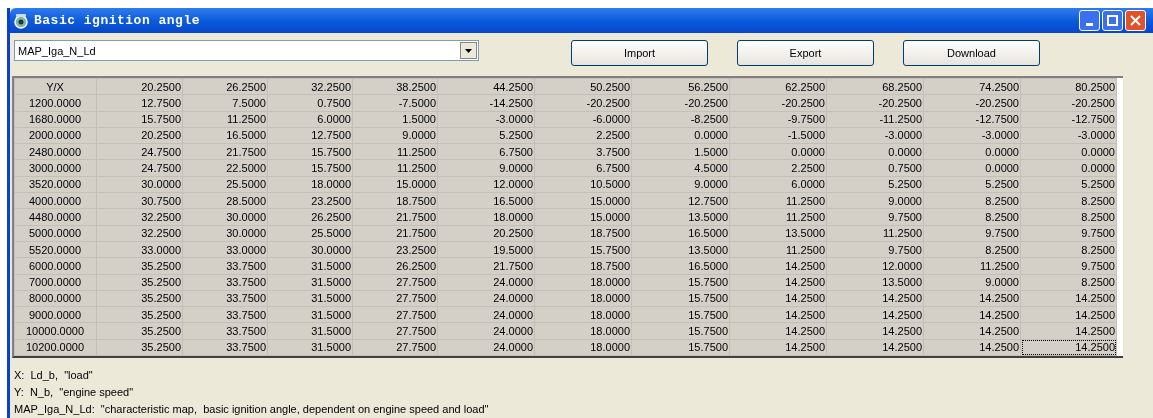 This screenshot has height=418, width=1153. I want to click on table-cell: 26.2500, so click(310, 217).